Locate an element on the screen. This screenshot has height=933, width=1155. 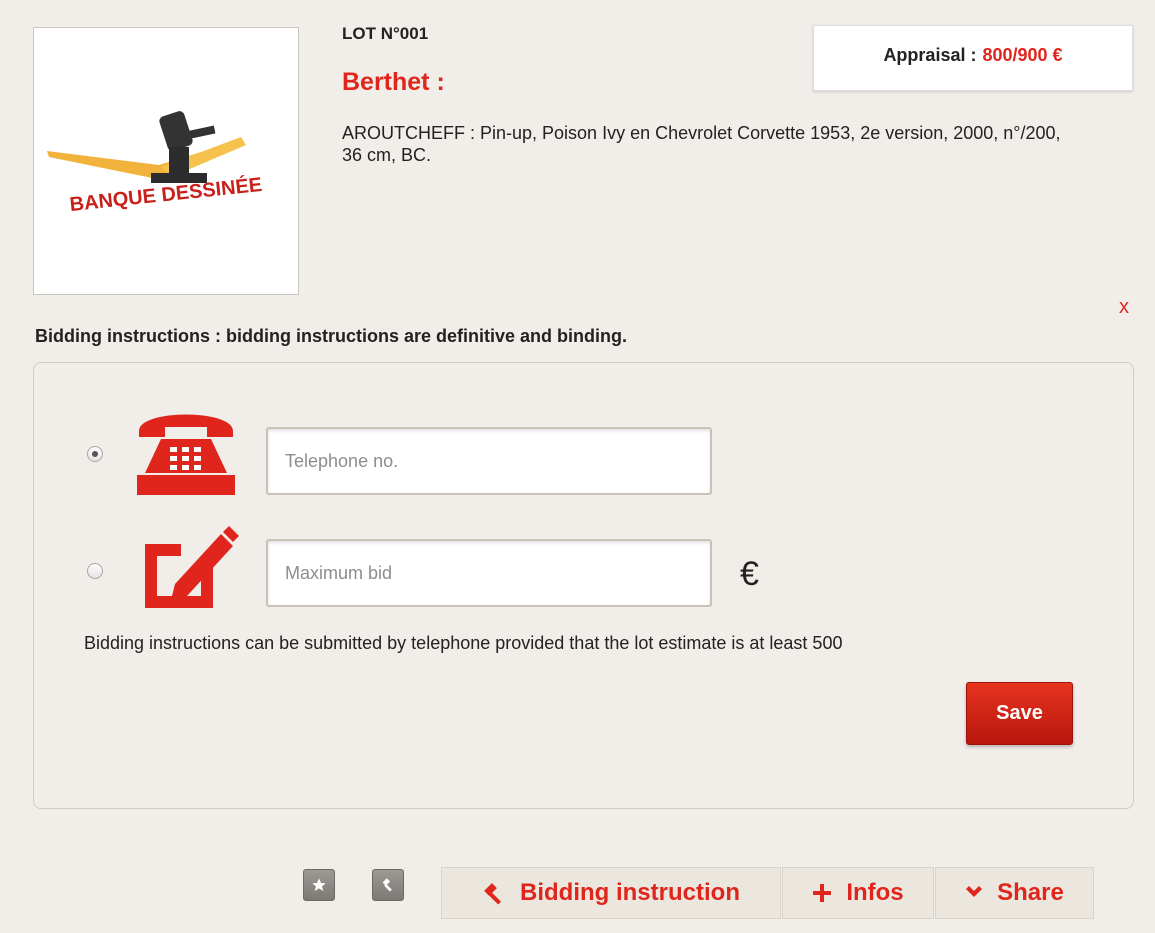
tab-bidding-instruction: Bidding instruction is located at coordinates (611, 893).